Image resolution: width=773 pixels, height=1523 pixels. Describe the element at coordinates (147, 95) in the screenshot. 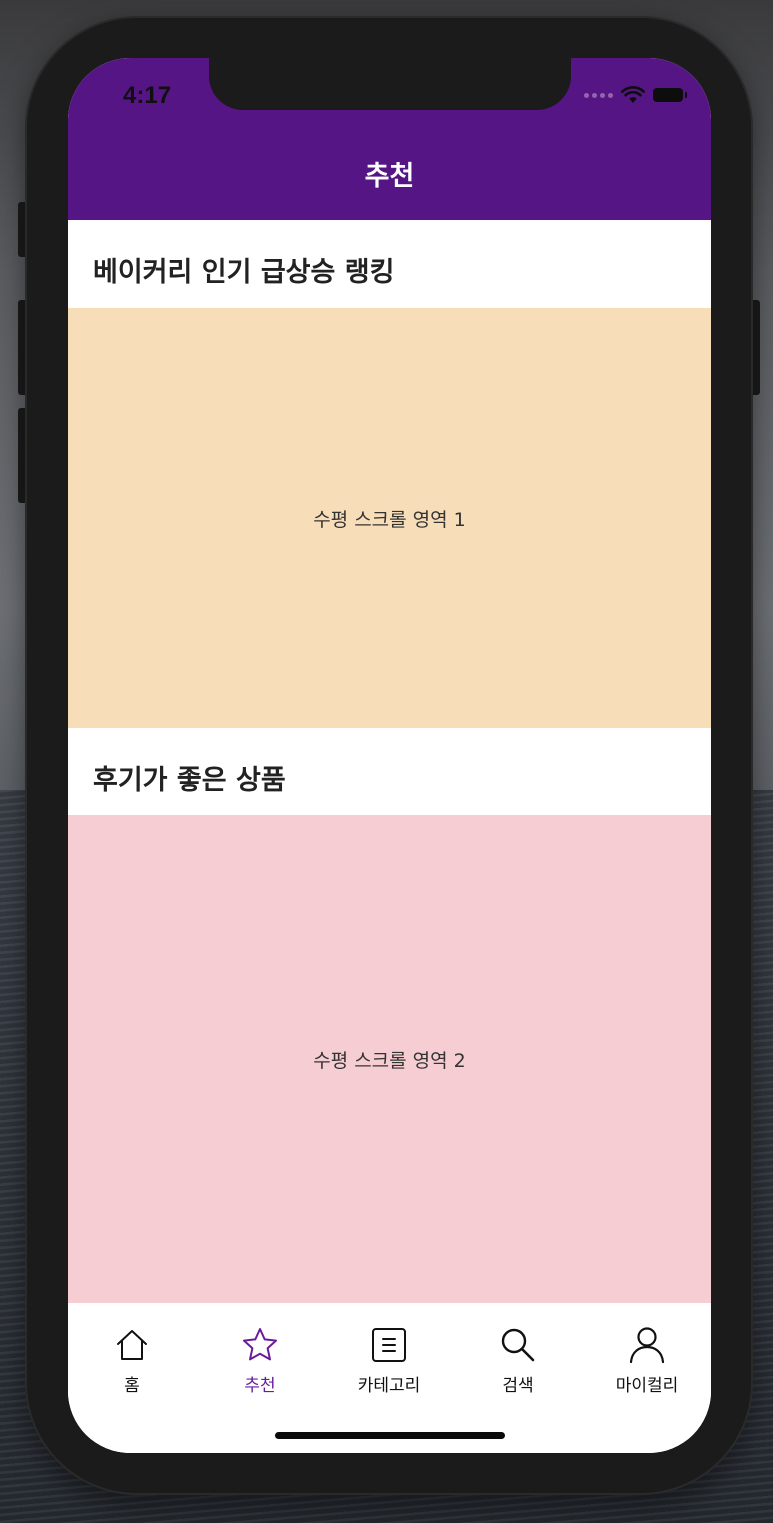

I see `status-time: 4:17` at that location.